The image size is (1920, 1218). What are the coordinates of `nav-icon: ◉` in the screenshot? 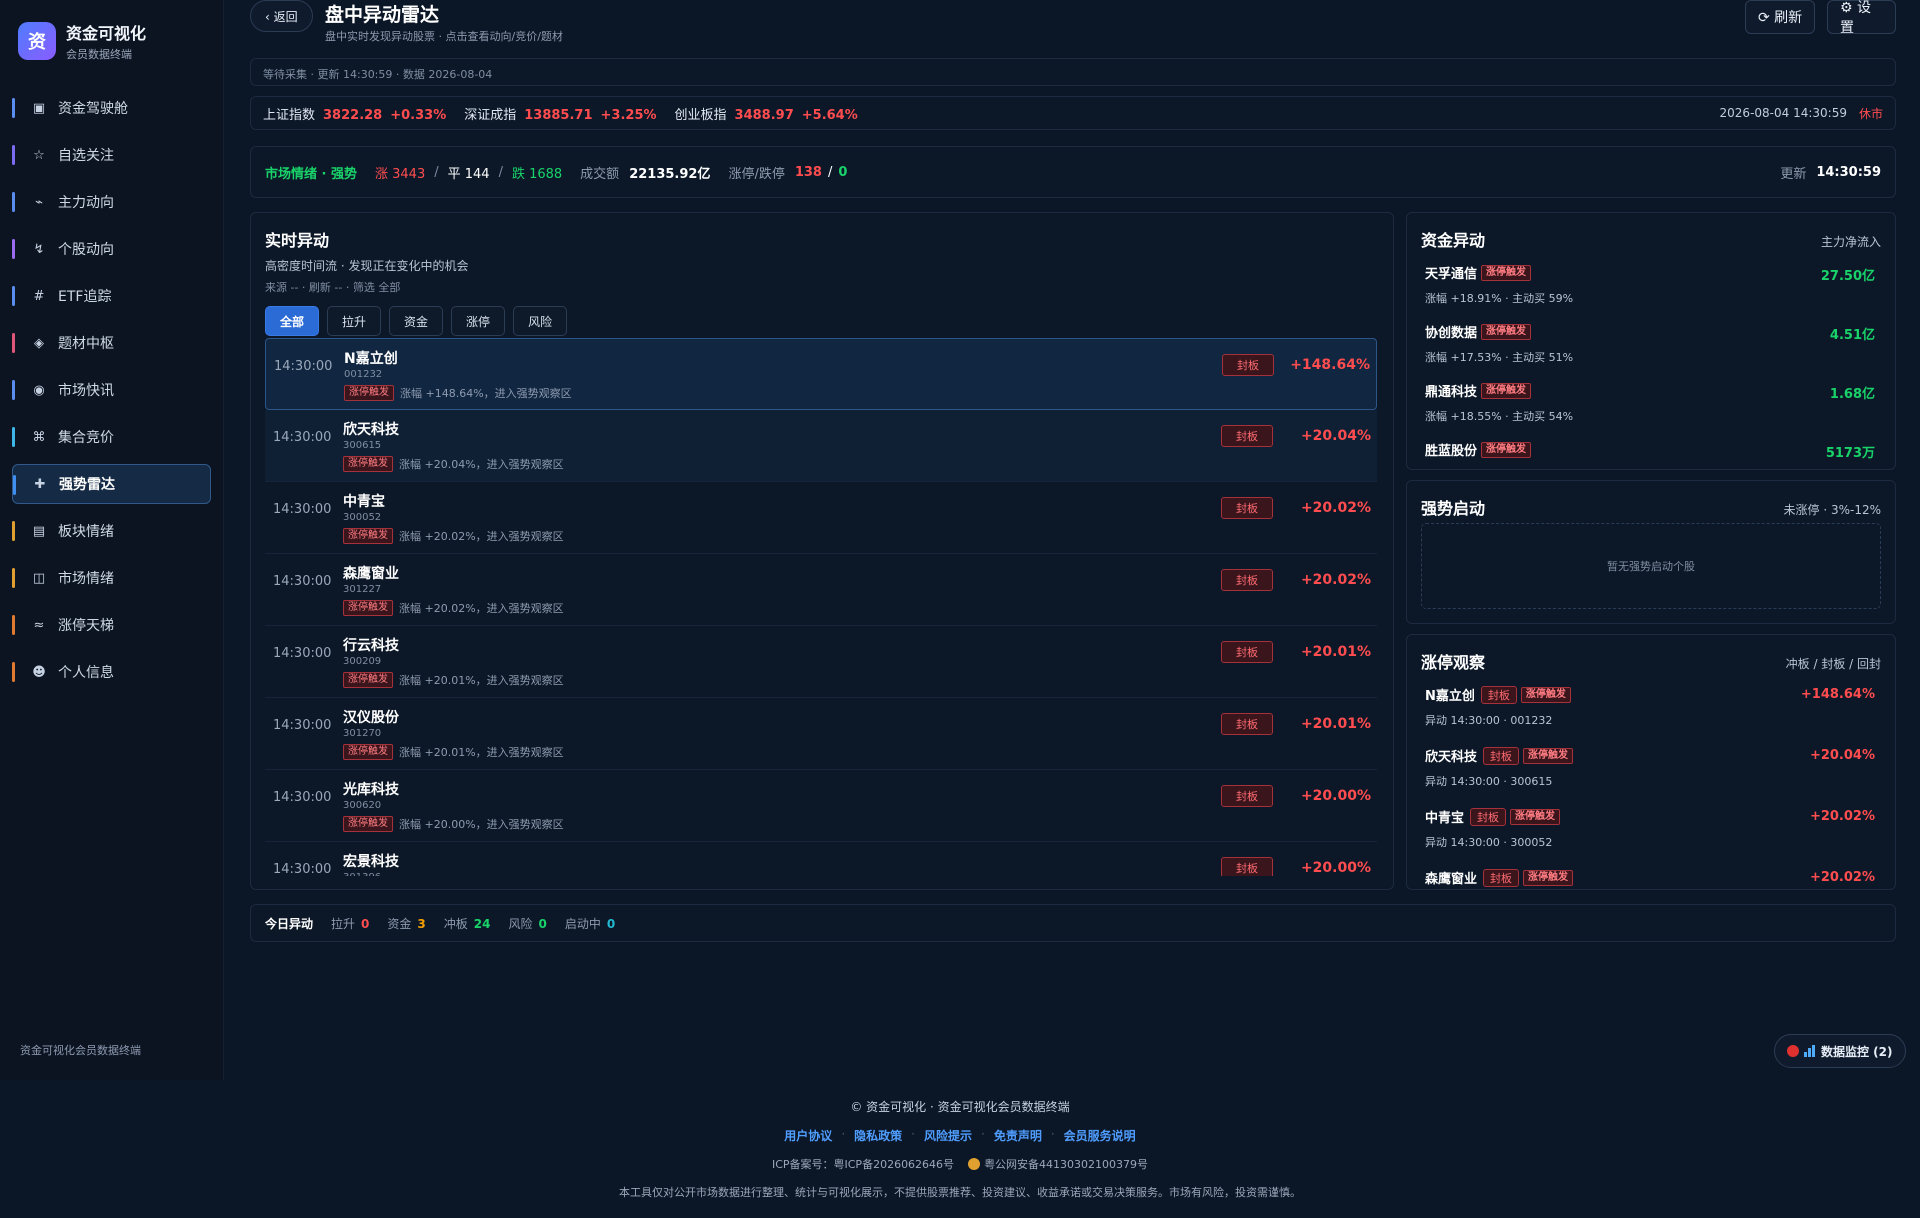 It's located at (39, 390).